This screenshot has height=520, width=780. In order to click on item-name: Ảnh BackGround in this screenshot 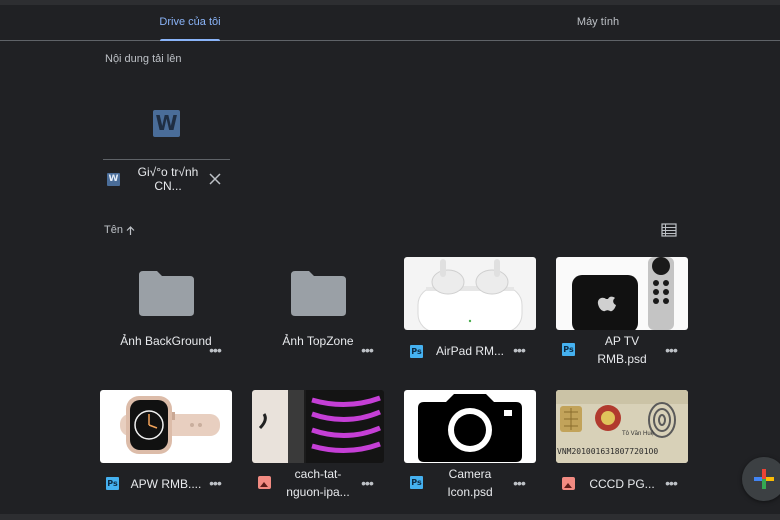, I will do `click(166, 341)`.